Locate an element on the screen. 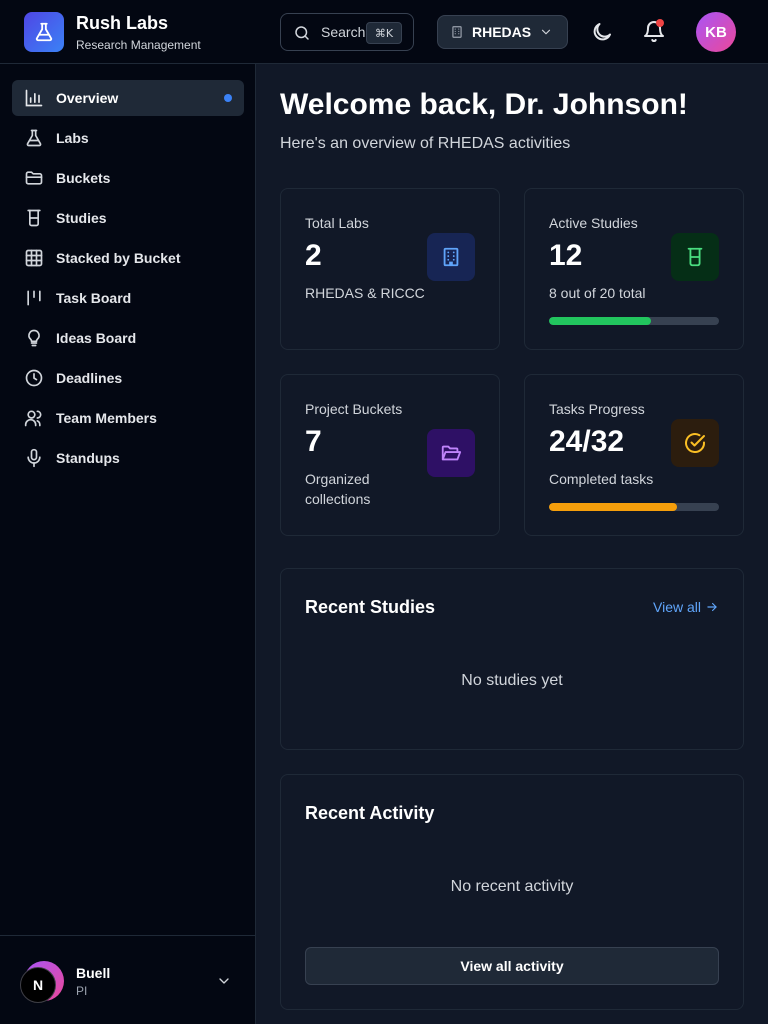 Image resolution: width=768 pixels, height=1024 pixels. dev-badge: N is located at coordinates (38, 985).